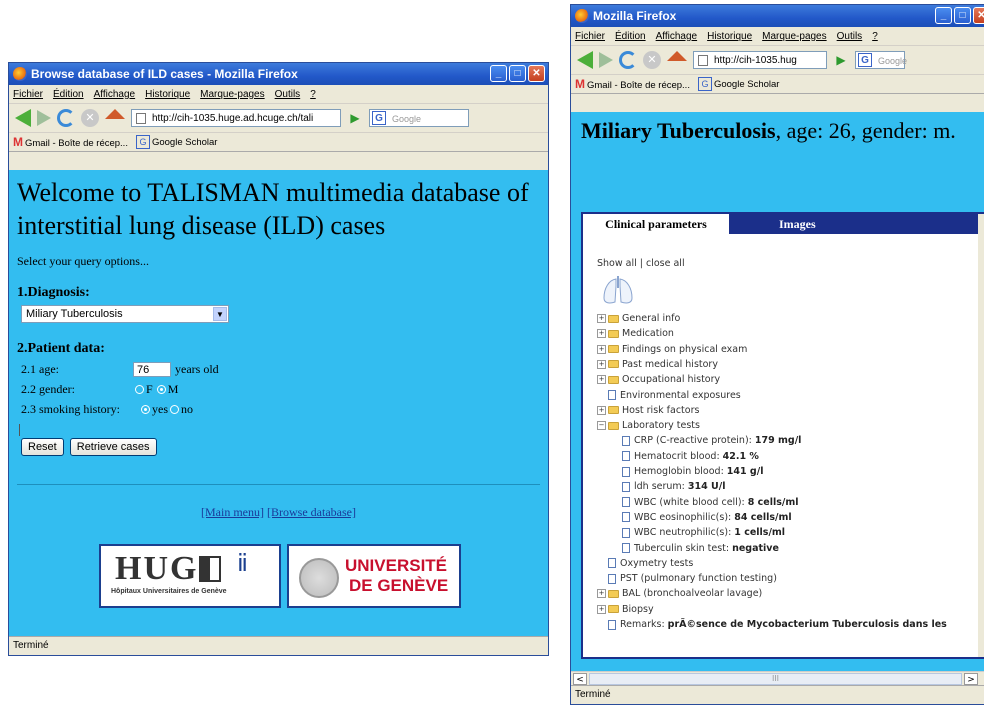  I want to click on tree-item: WBC neutrophilic(s): 1 cells/ml, so click(698, 532).